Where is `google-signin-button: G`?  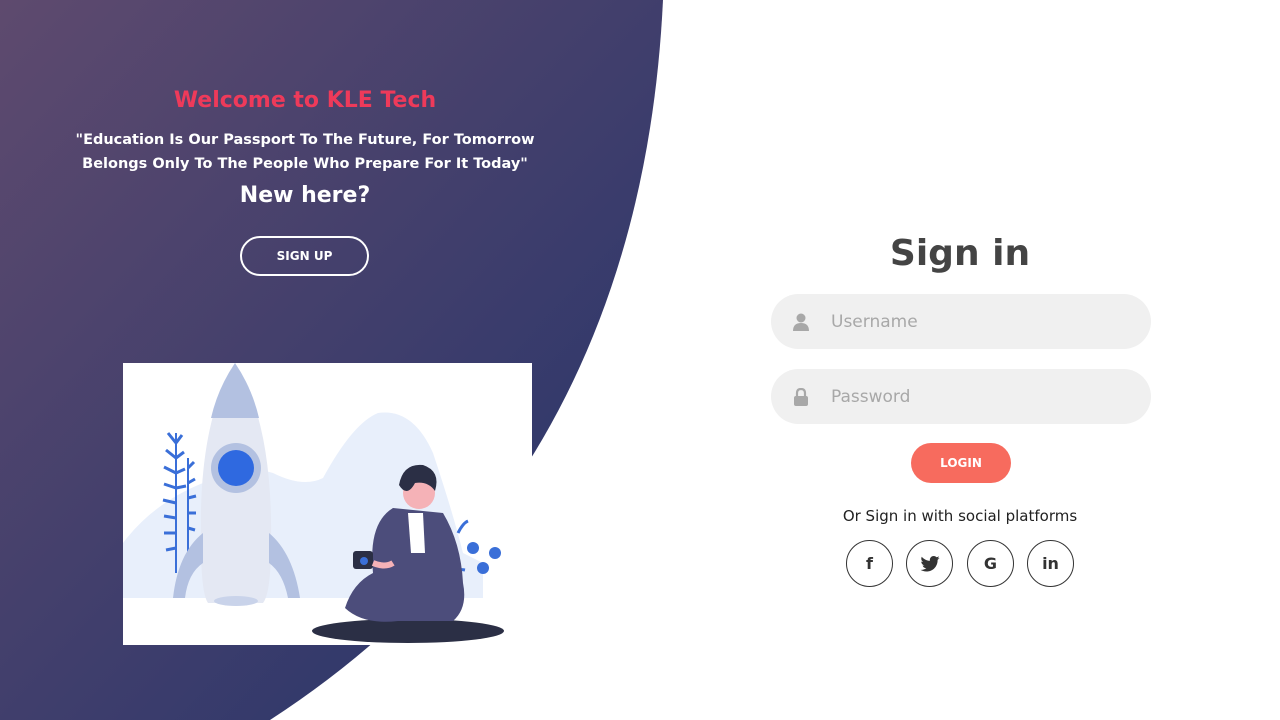
google-signin-button: G is located at coordinates (990, 563).